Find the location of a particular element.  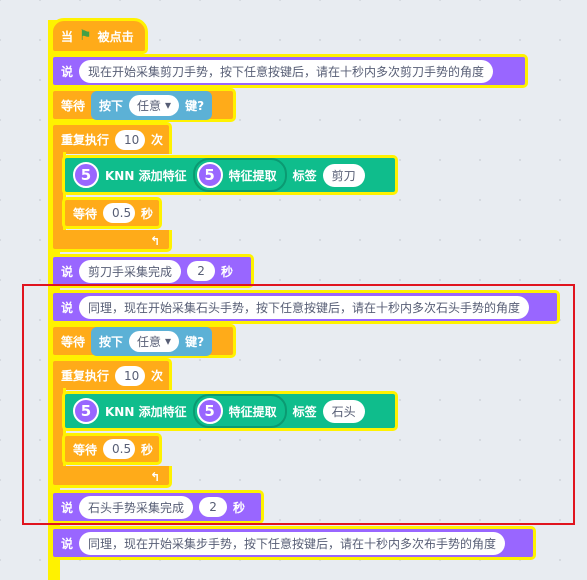

key-pressed-label: 按下 is located at coordinates (111, 105).